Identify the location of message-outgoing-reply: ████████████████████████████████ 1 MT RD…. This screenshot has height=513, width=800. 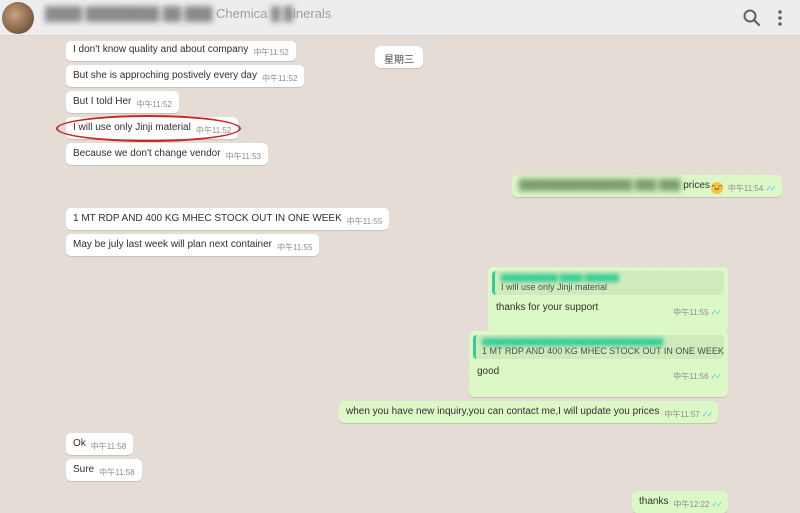
(598, 364).